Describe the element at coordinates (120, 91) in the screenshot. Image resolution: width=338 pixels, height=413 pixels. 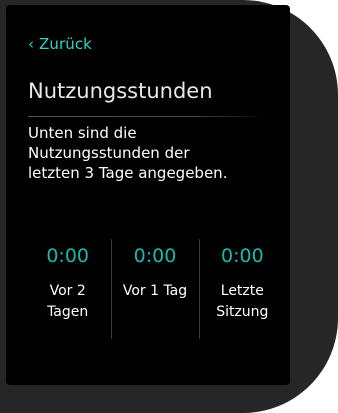
I see `page-title: Nutzungsstunden` at that location.